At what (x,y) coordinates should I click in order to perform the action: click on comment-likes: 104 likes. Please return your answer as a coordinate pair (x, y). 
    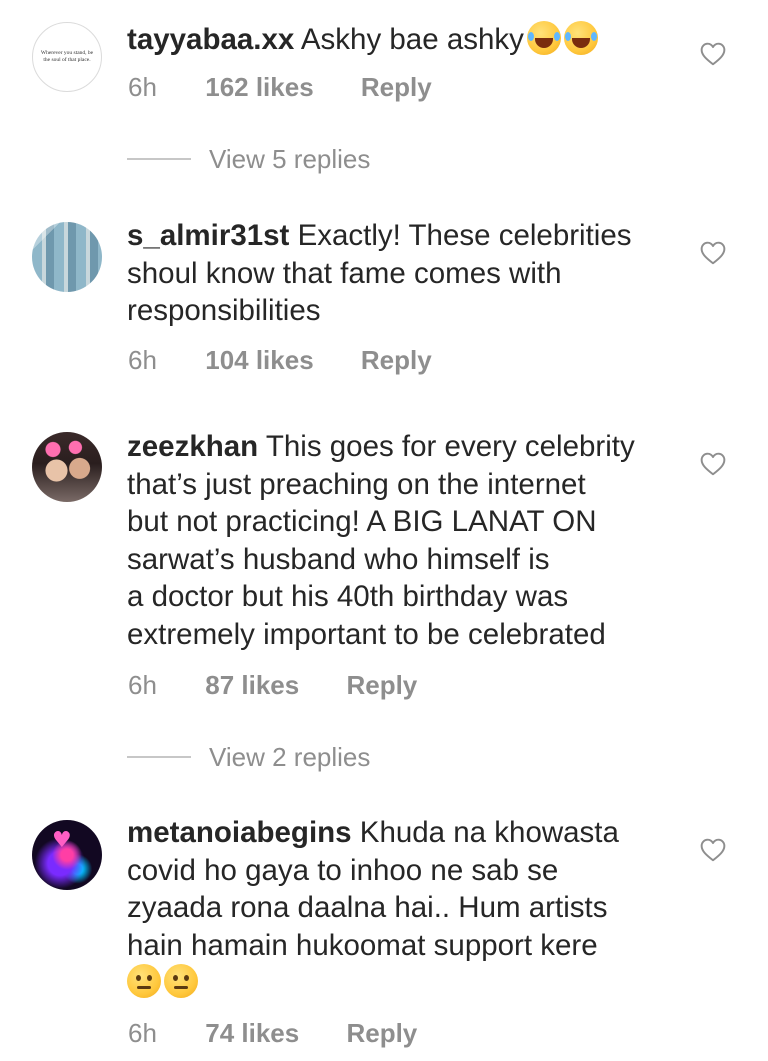
    Looking at the image, I should click on (259, 360).